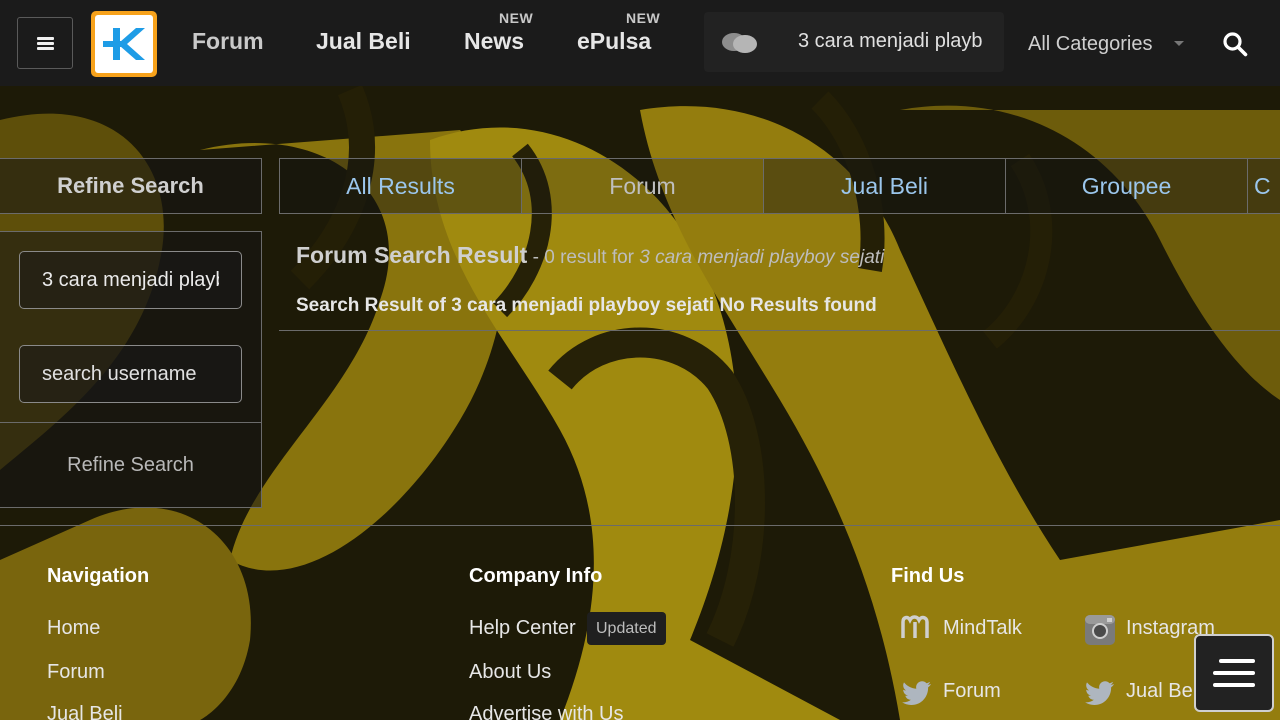  I want to click on result-heading: Forum Search Result, so click(412, 255).